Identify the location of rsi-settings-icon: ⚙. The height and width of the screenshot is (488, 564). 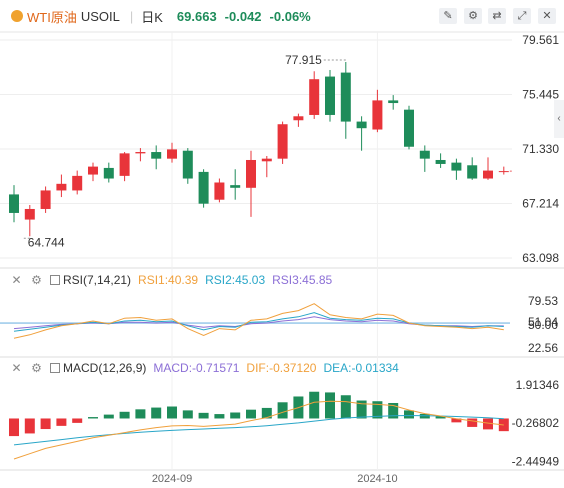
(36, 280).